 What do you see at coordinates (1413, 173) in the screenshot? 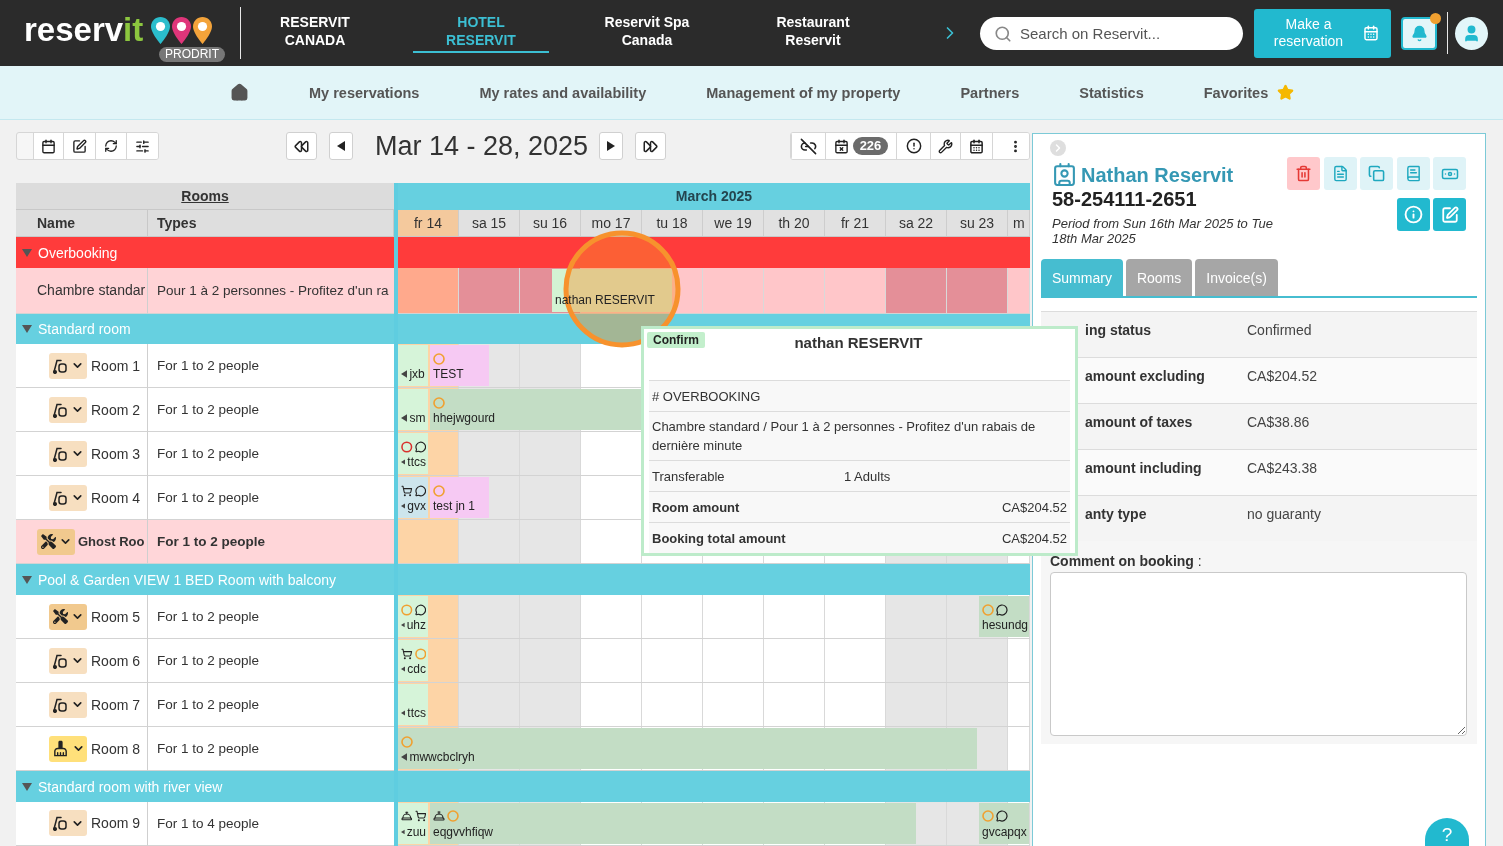
I see `book-button` at bounding box center [1413, 173].